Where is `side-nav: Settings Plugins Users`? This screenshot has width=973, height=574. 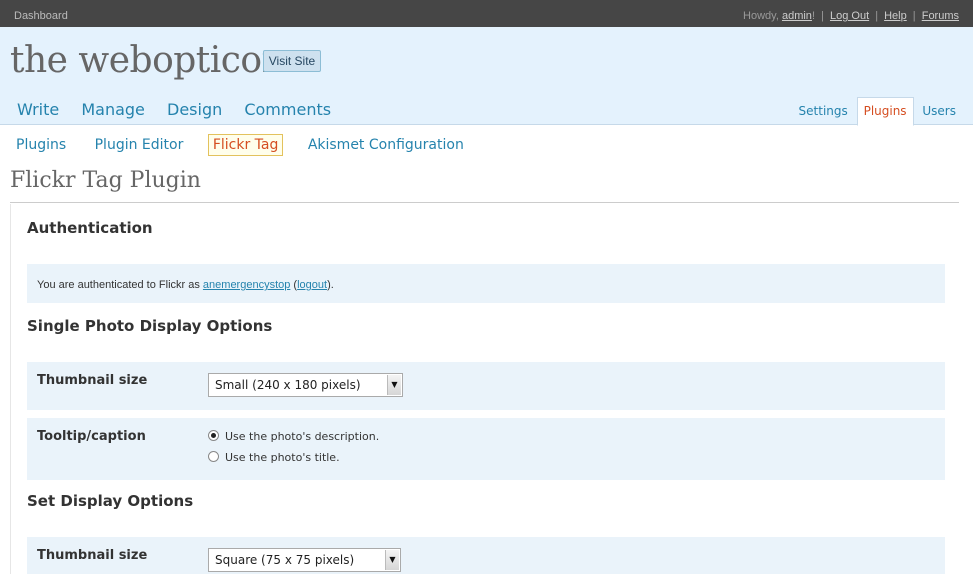
side-nav: Settings Plugins Users is located at coordinates (877, 111).